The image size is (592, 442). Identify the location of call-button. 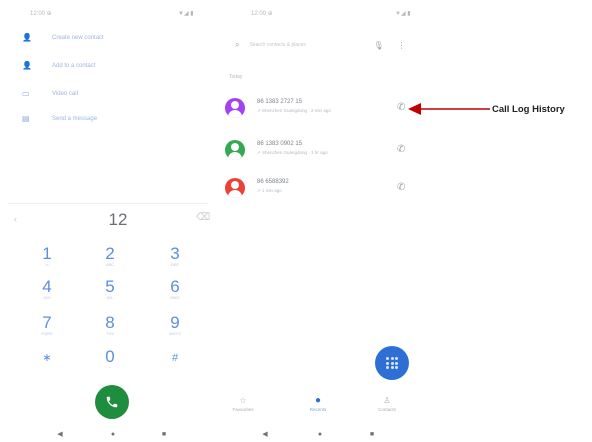
(112, 402).